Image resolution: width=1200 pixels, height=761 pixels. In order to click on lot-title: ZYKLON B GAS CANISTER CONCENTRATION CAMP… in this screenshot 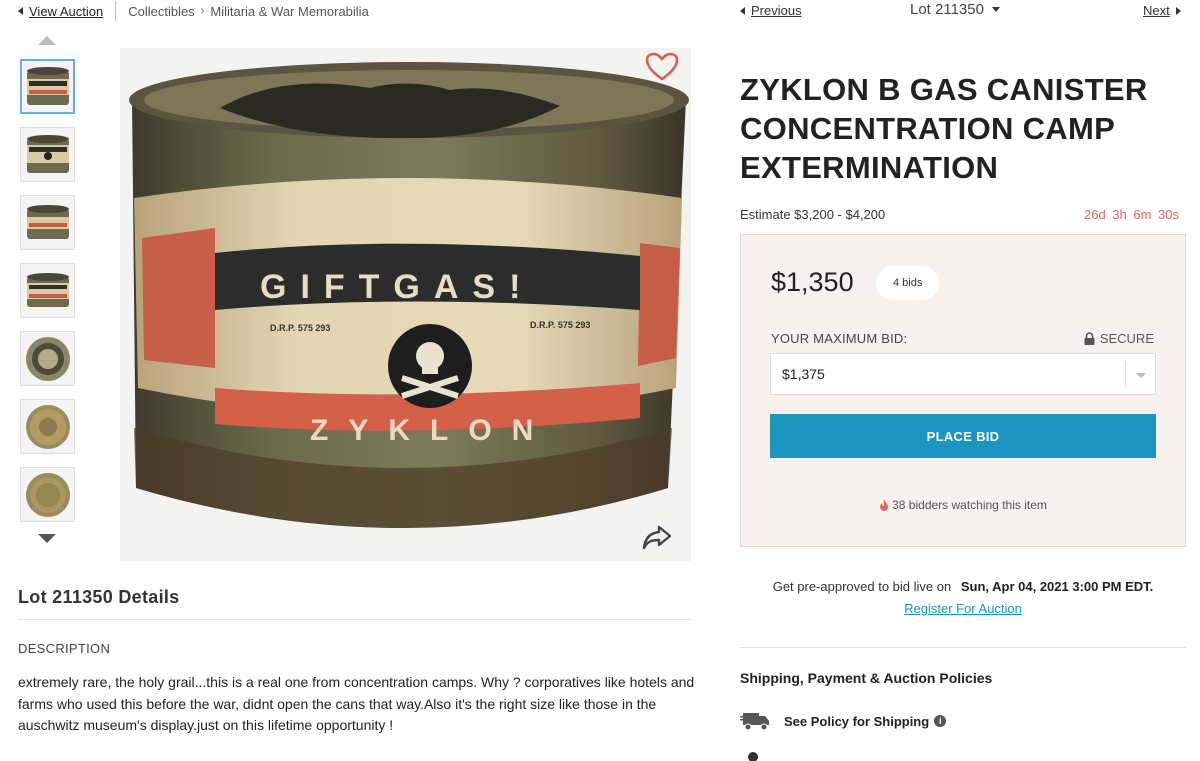, I will do `click(944, 128)`.